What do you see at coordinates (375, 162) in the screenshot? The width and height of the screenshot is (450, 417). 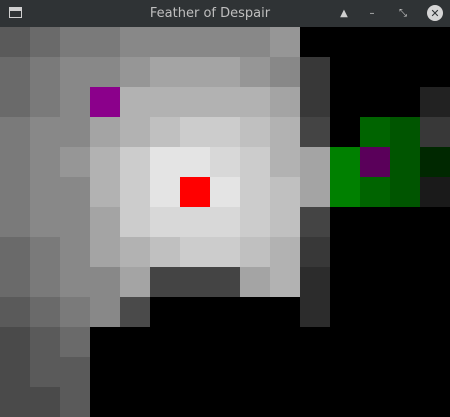 I see `dark-purple-creature-marker` at bounding box center [375, 162].